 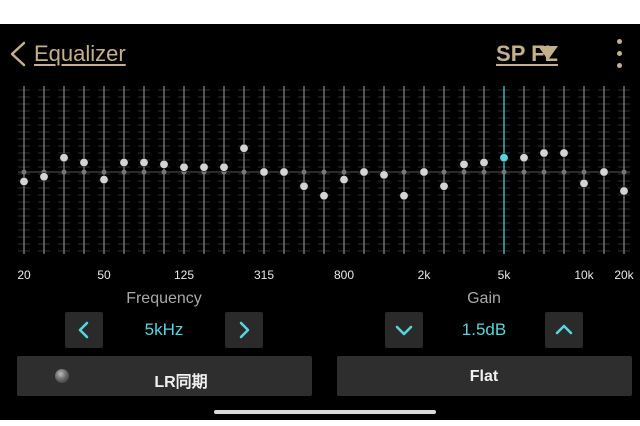 I want to click on chevron-right-icon, so click(x=244, y=330).